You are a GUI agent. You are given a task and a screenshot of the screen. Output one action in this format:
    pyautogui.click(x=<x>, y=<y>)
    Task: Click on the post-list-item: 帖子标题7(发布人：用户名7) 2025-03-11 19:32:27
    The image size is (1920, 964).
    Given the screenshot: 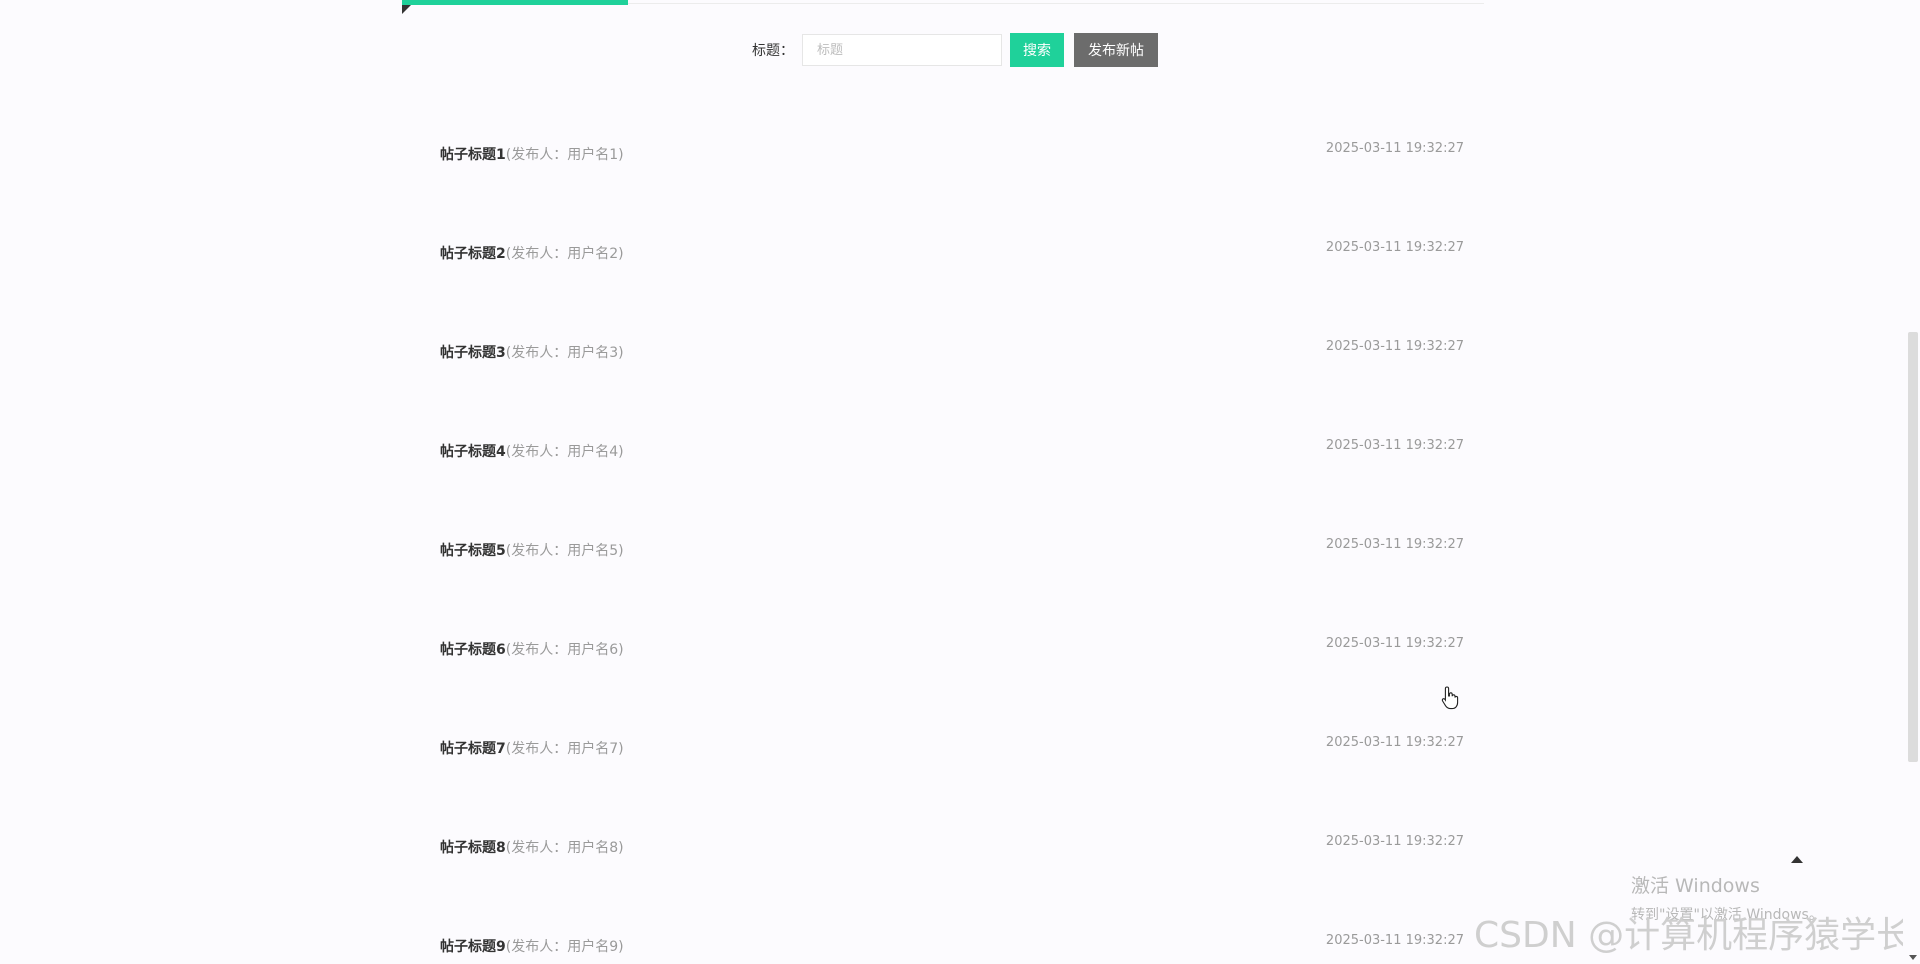 What is the action you would take?
    pyautogui.click(x=952, y=743)
    